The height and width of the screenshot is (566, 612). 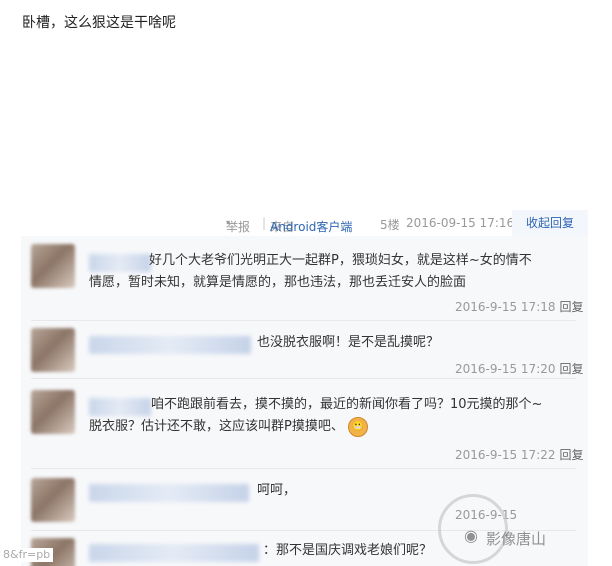 I want to click on reply-meta: 2016-9-15 17:18 回复, so click(x=519, y=306).